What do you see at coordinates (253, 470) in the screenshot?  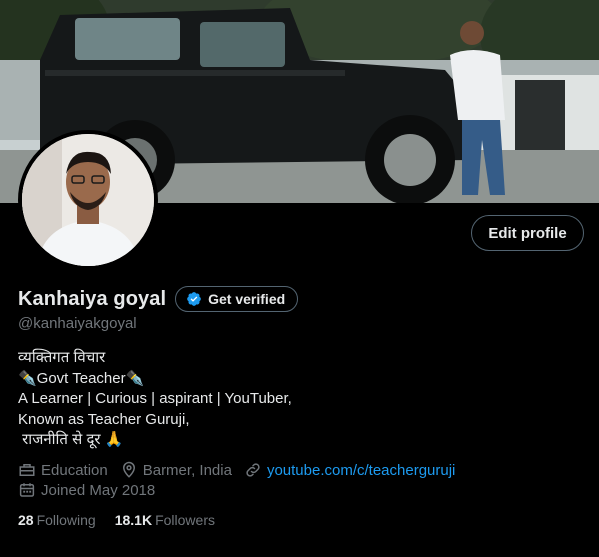 I see `link-icon` at bounding box center [253, 470].